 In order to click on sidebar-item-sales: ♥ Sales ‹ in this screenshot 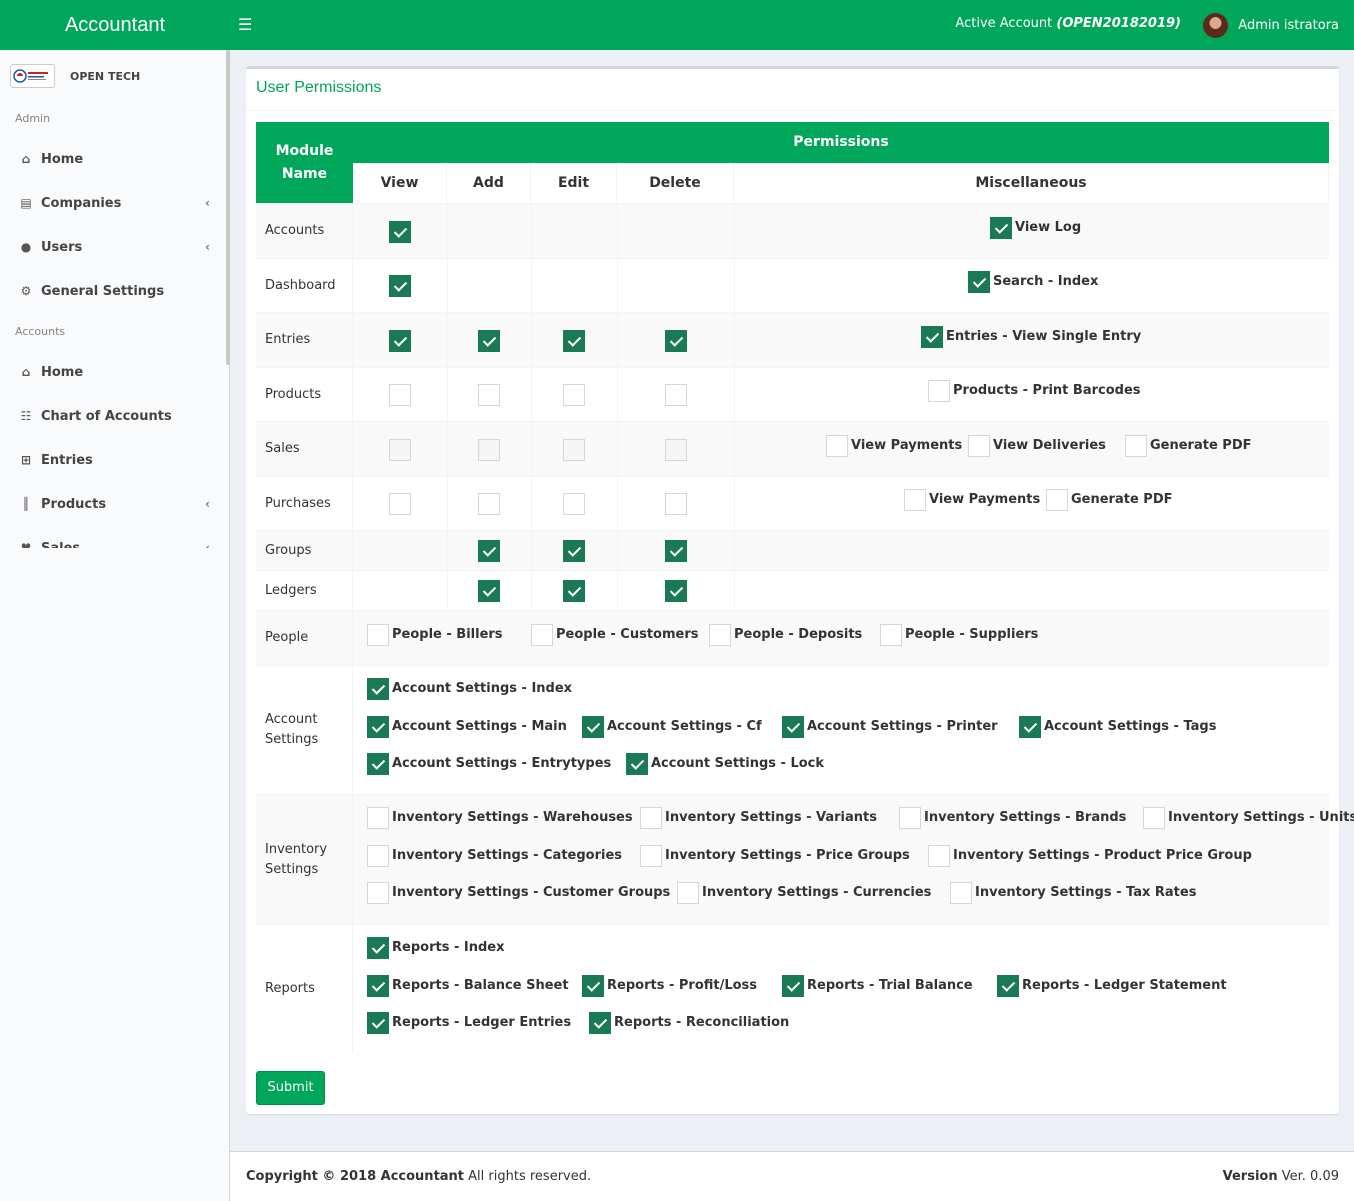, I will do `click(114, 537)`.